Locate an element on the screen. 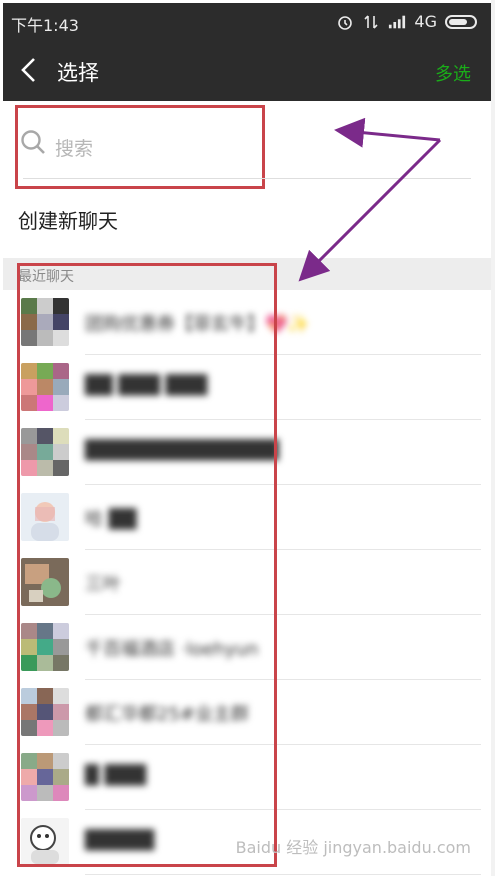  watermark: Baidu 经验 jingyan.baidu.com is located at coordinates (353, 847).